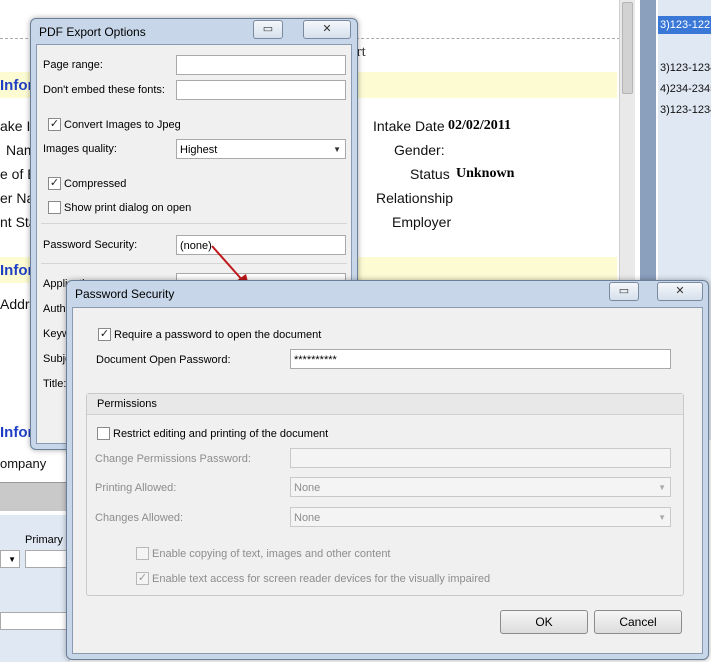 This screenshot has width=711, height=662. Describe the element at coordinates (307, 488) in the screenshot. I see `printing-allowed-value: None` at that location.